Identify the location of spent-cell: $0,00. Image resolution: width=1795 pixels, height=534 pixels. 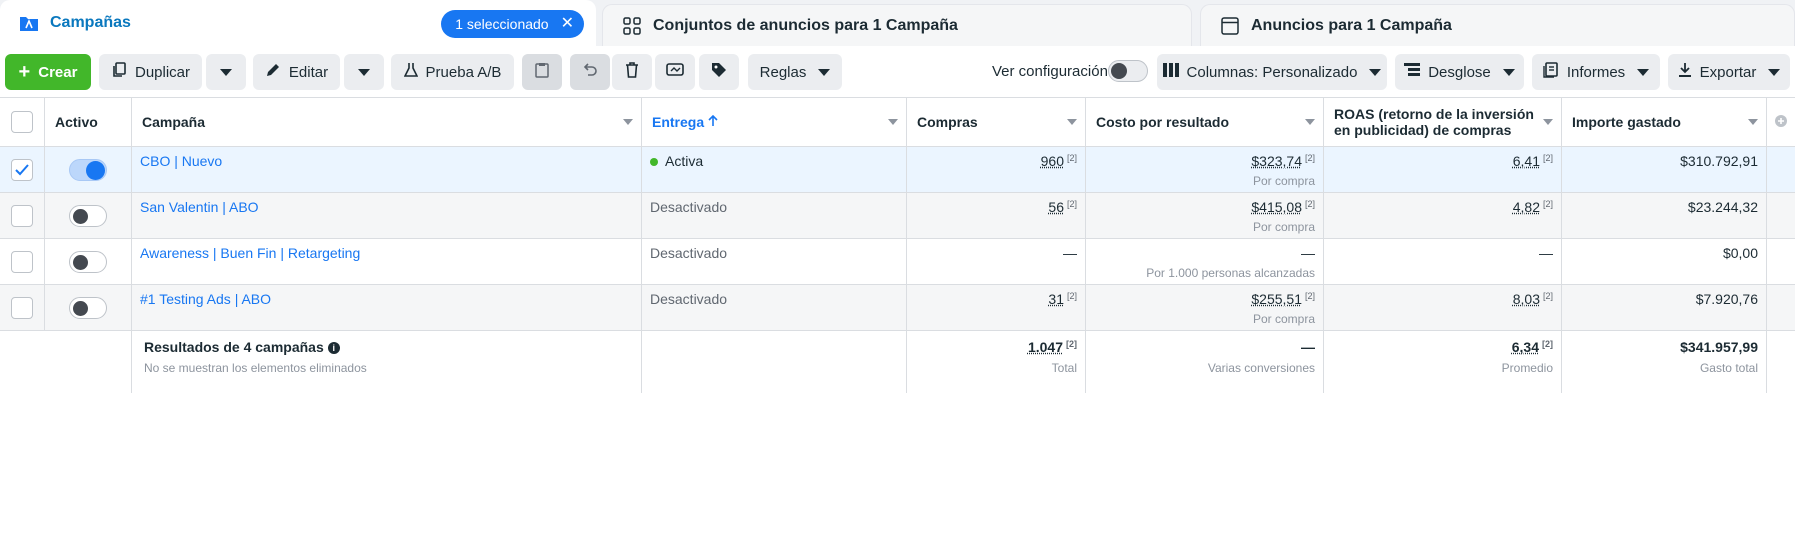
(1664, 262).